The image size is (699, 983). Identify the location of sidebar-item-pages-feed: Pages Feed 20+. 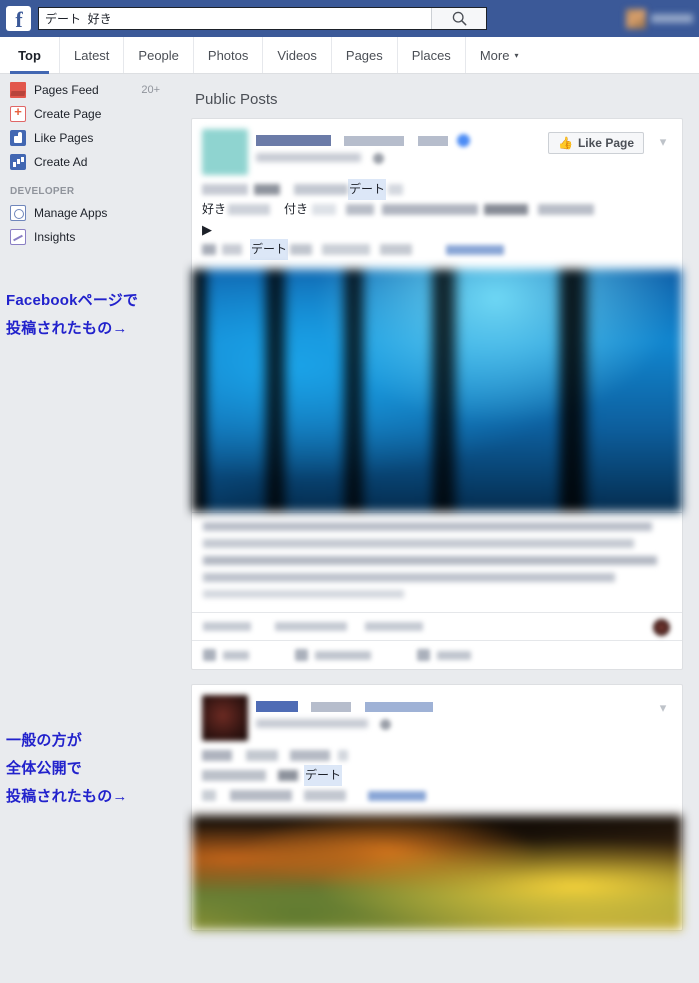
(91, 90).